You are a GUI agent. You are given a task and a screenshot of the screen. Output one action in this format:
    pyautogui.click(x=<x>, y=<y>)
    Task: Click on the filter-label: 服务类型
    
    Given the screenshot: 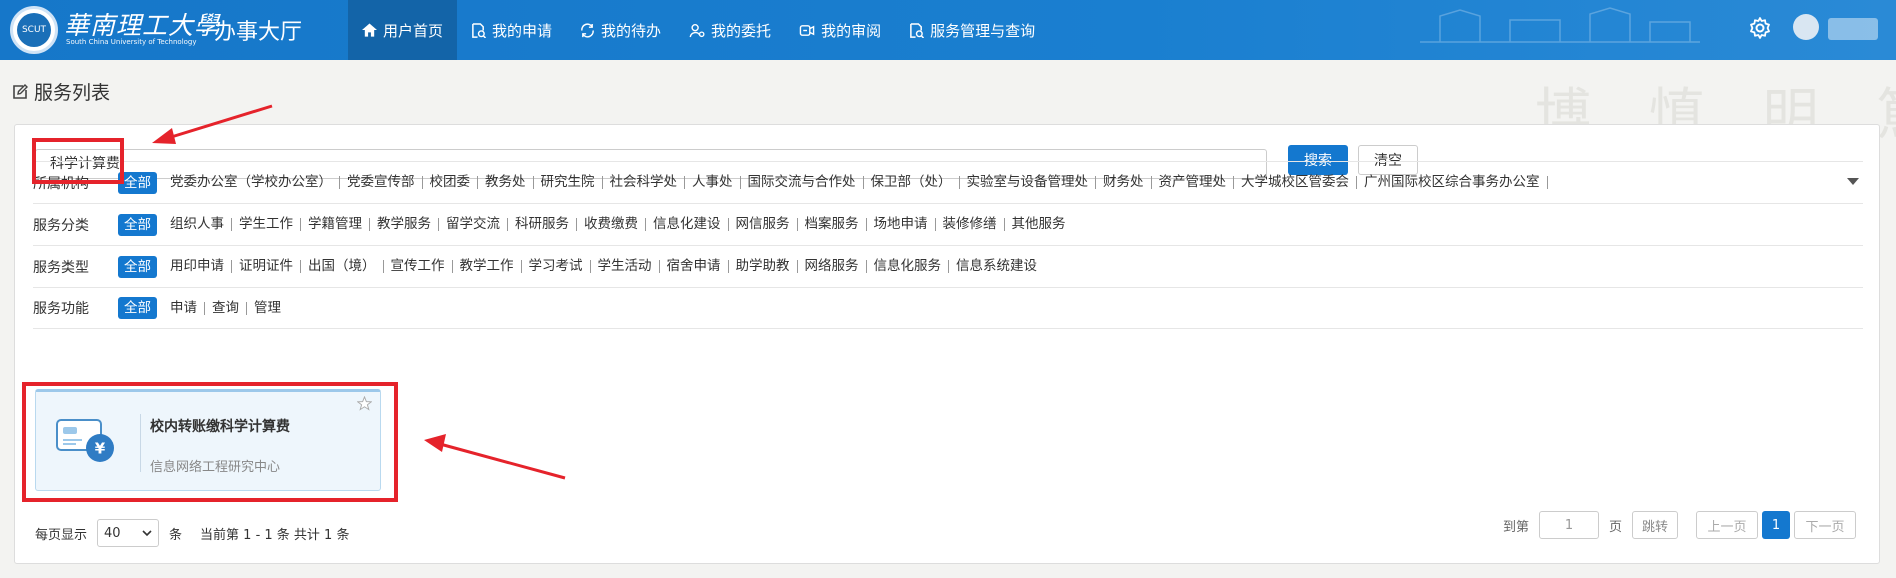 What is the action you would take?
    pyautogui.click(x=61, y=267)
    